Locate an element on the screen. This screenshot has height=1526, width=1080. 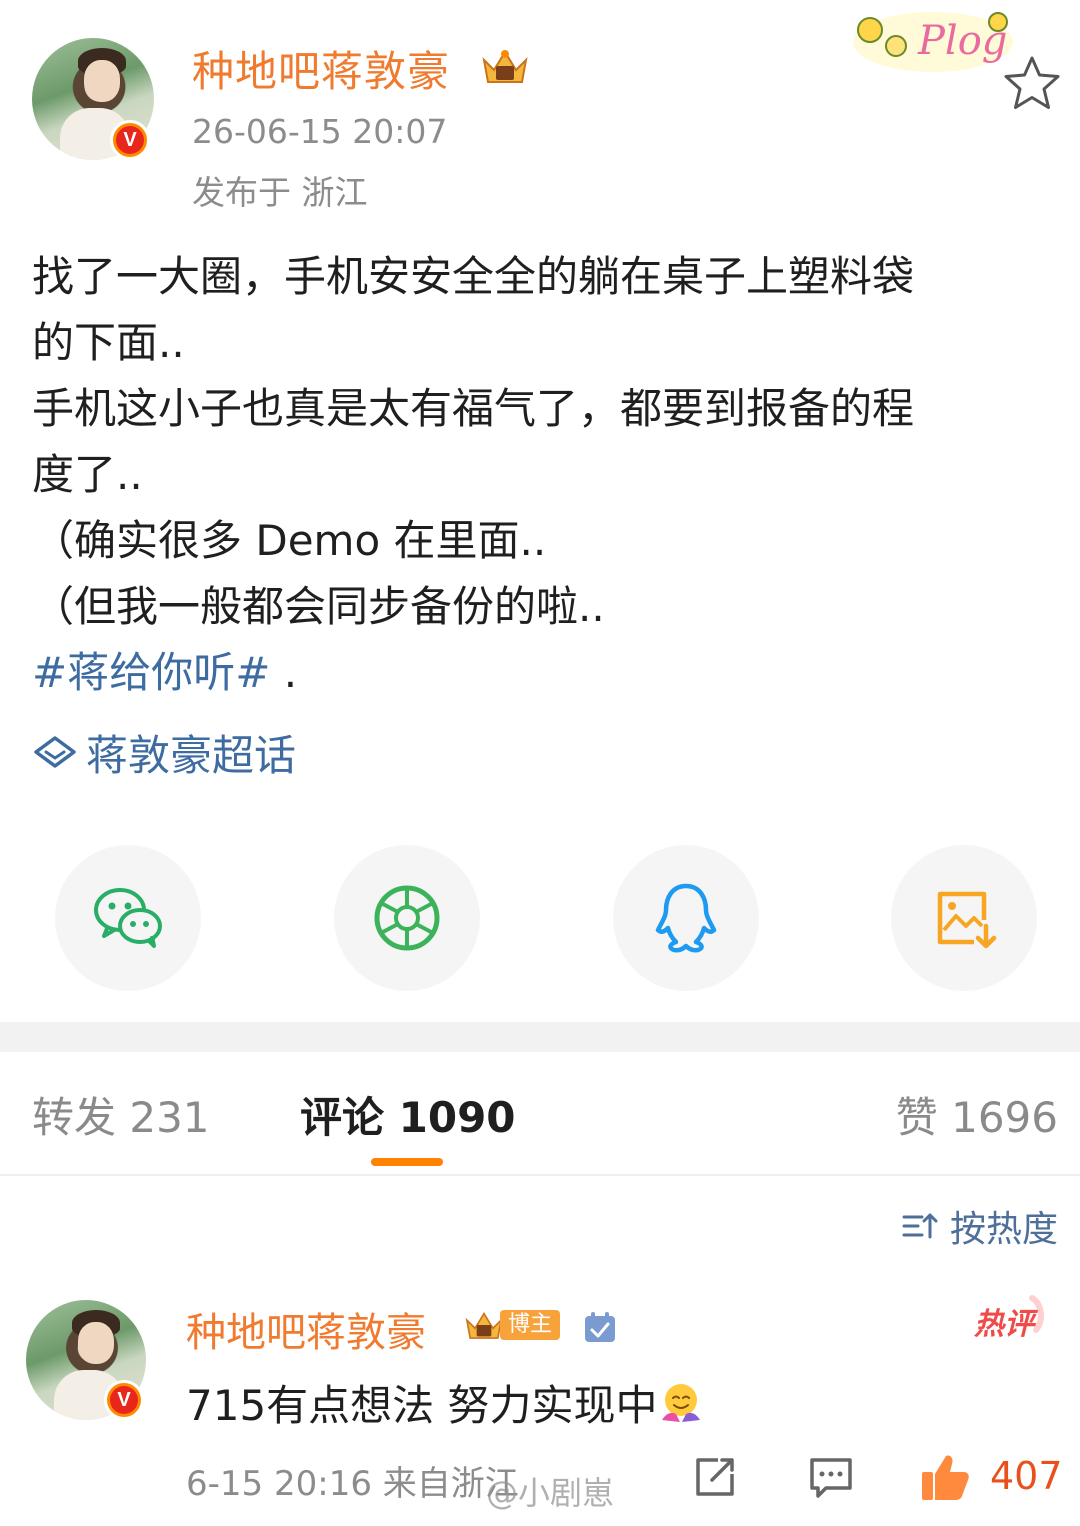
hot-comment-badge: 热评 is located at coordinates (1008, 1318).